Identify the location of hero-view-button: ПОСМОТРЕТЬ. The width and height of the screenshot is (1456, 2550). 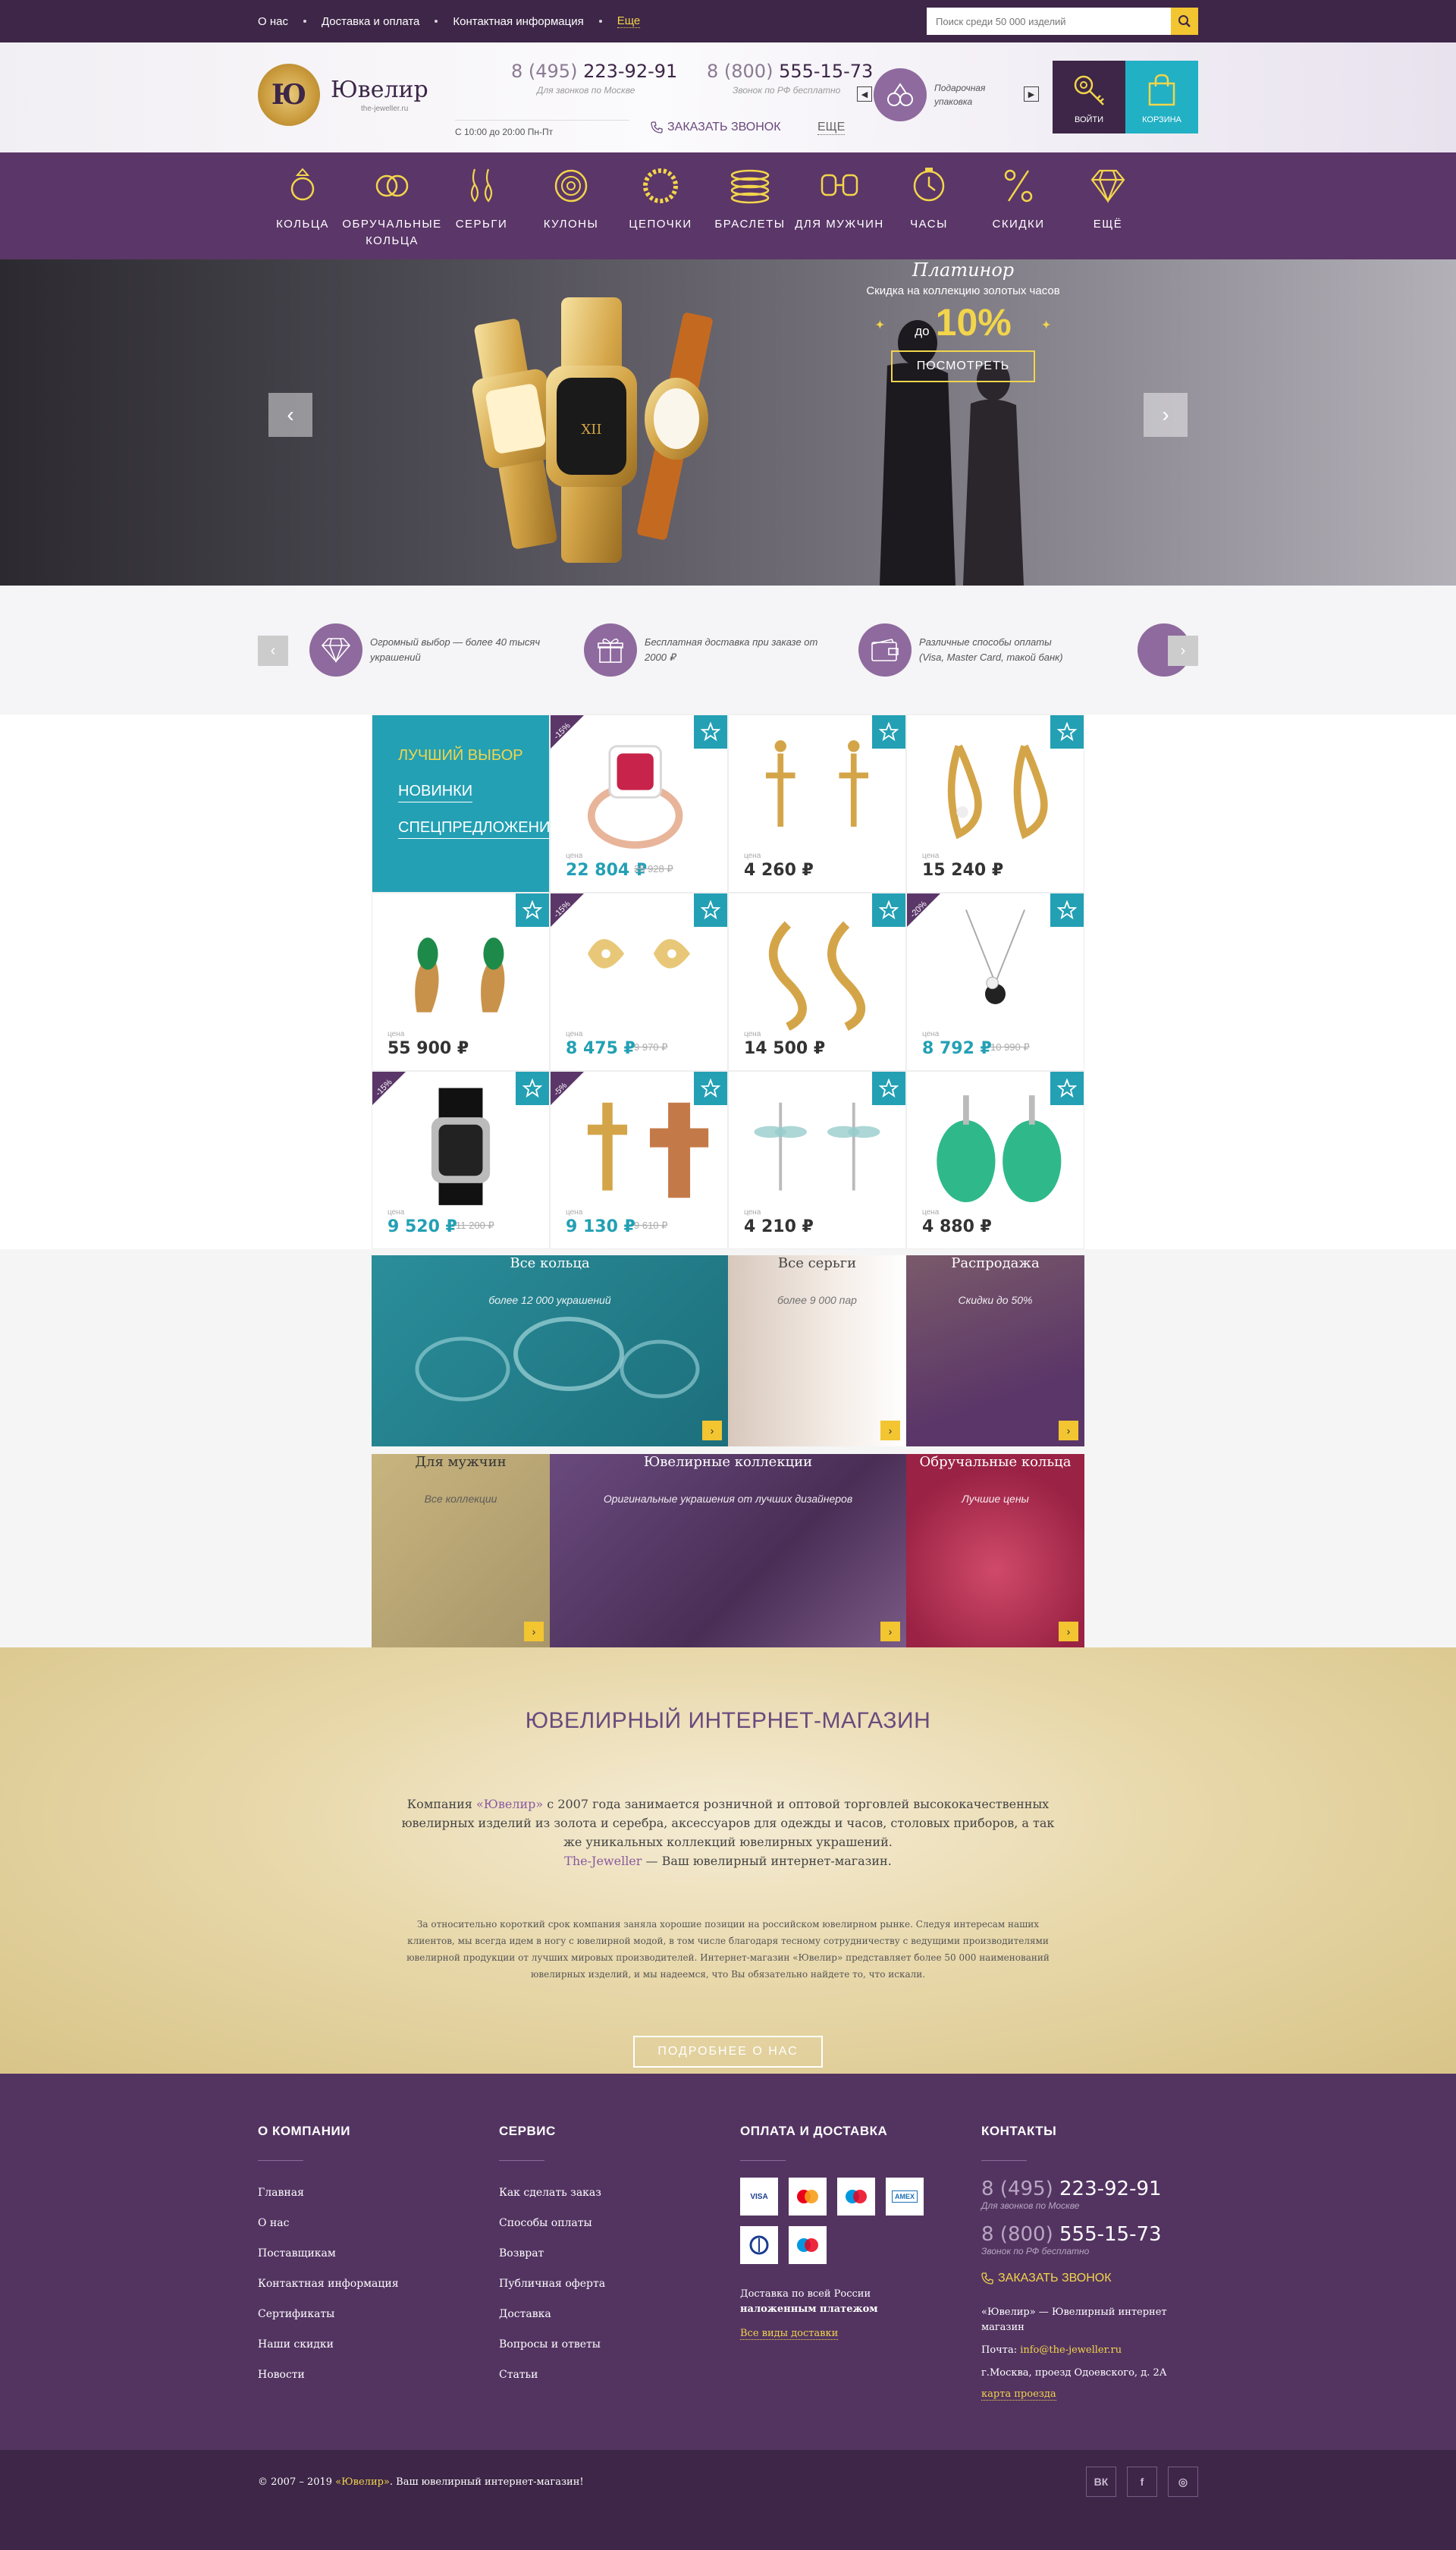
(963, 366).